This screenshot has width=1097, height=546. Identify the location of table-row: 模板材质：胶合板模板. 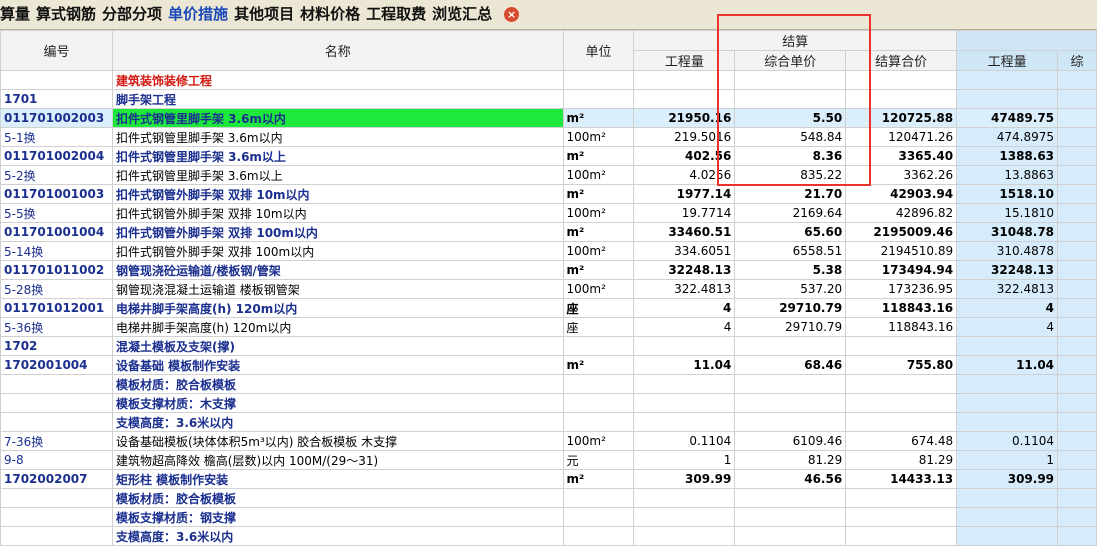
(548, 384).